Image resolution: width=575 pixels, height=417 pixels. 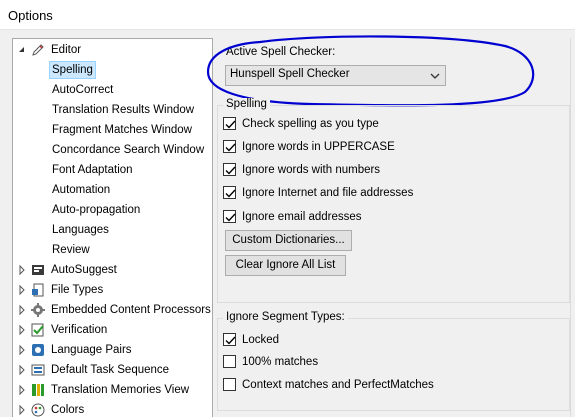 I want to click on ignore-segment-types-title: Ignore Segment Types:, so click(x=285, y=317).